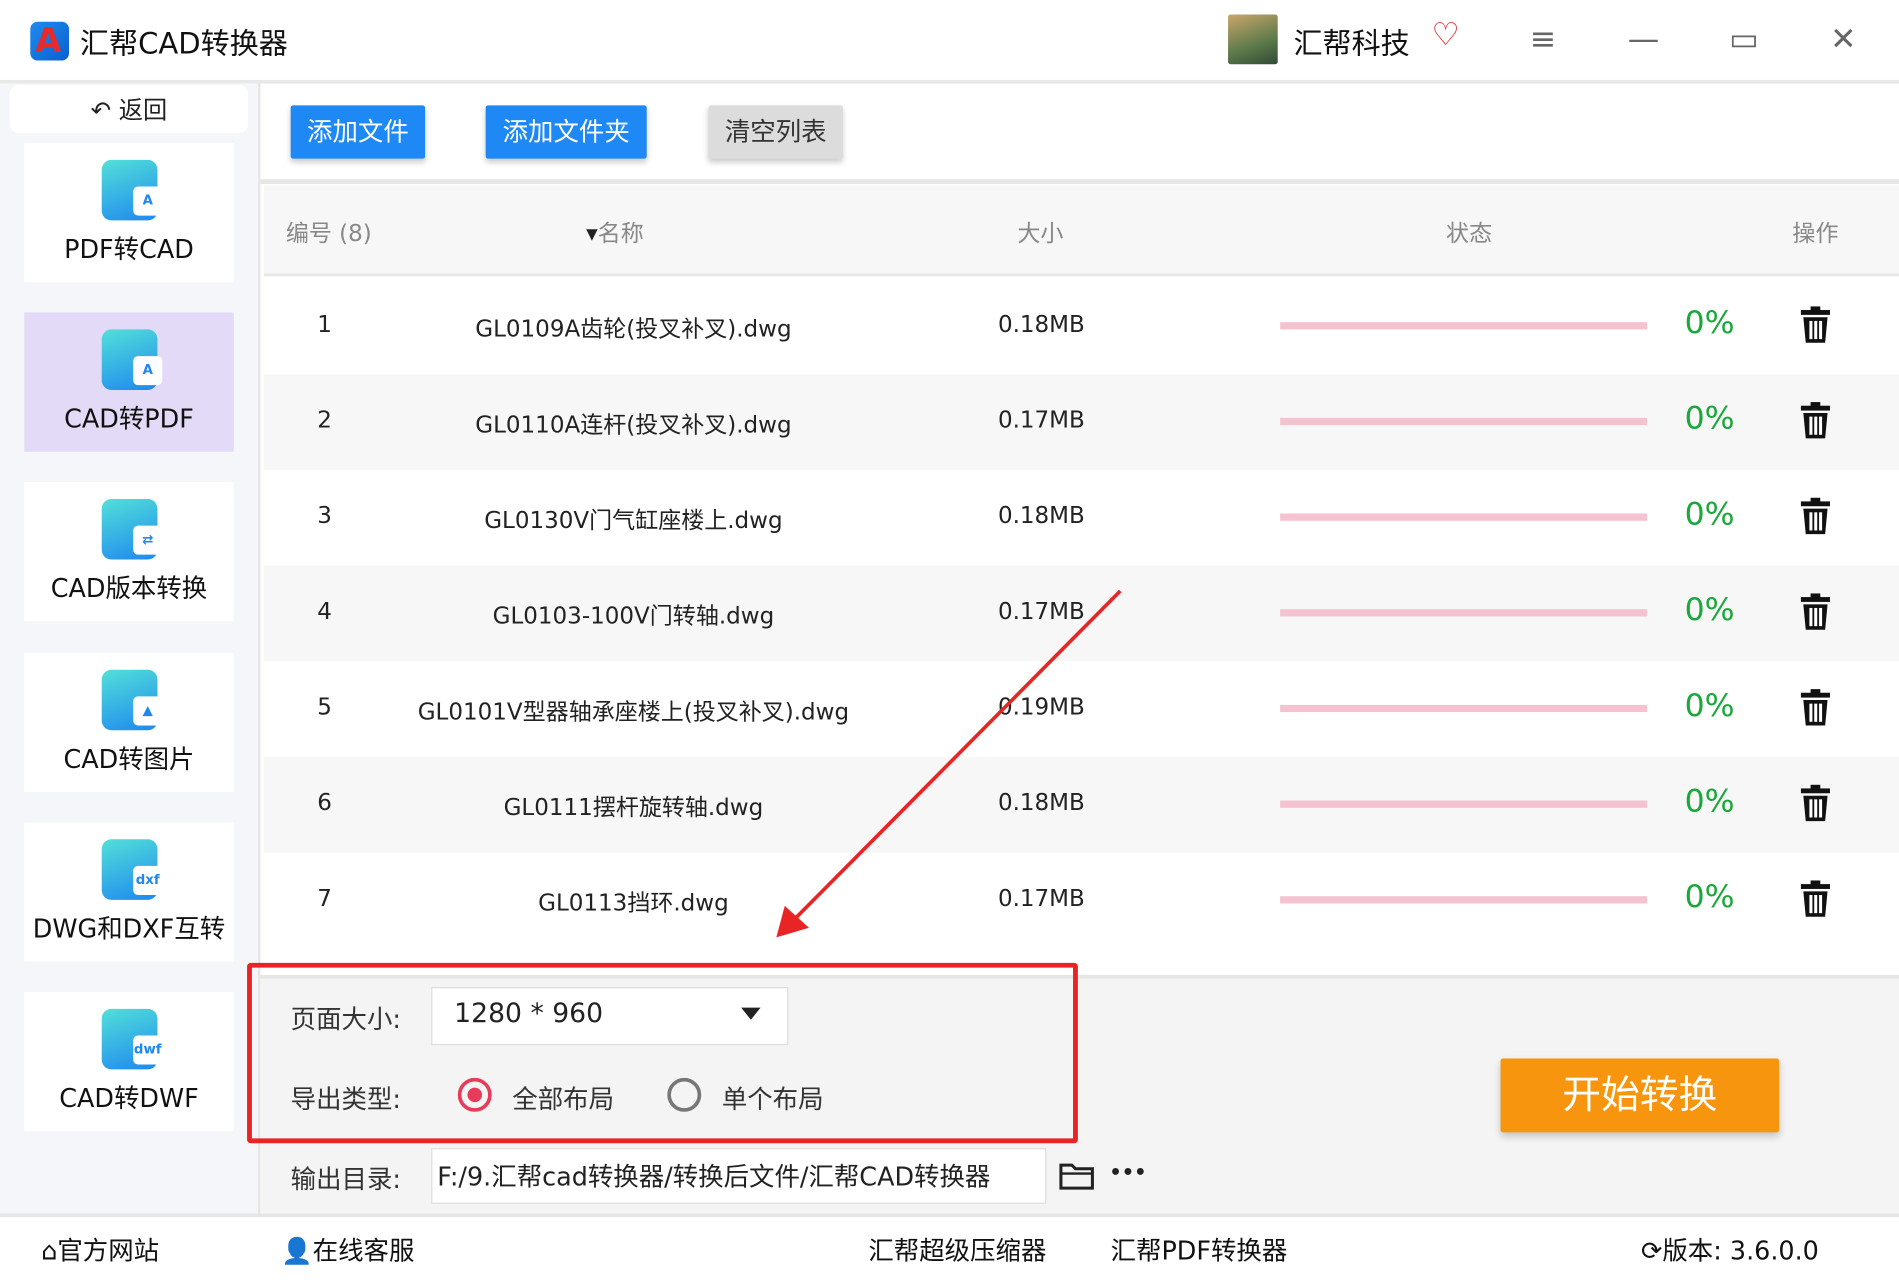 This screenshot has height=1283, width=1899. I want to click on row-file-name: GL0113挡环.dwg, so click(633, 903).